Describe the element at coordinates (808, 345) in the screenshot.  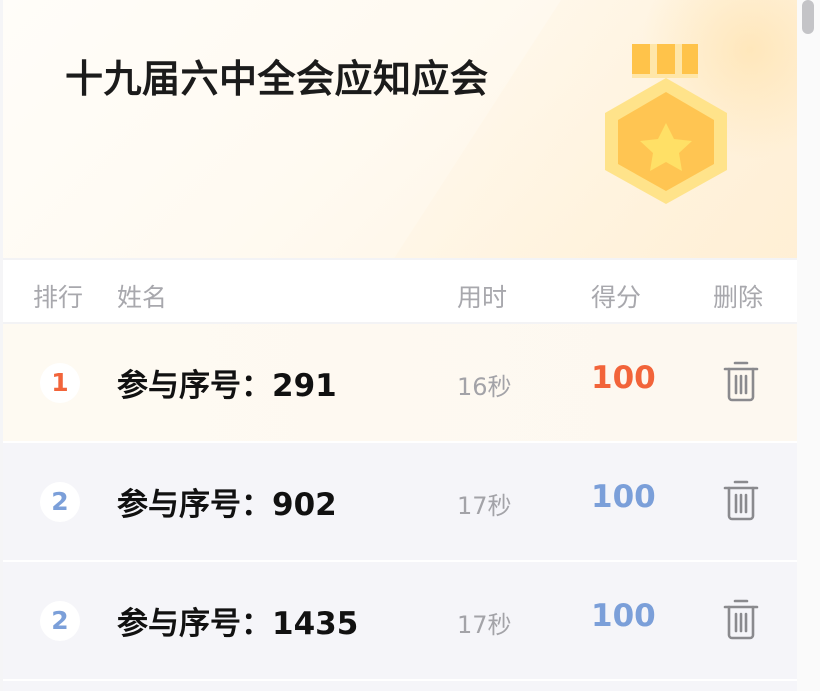
I see `vertical-scrollbar` at that location.